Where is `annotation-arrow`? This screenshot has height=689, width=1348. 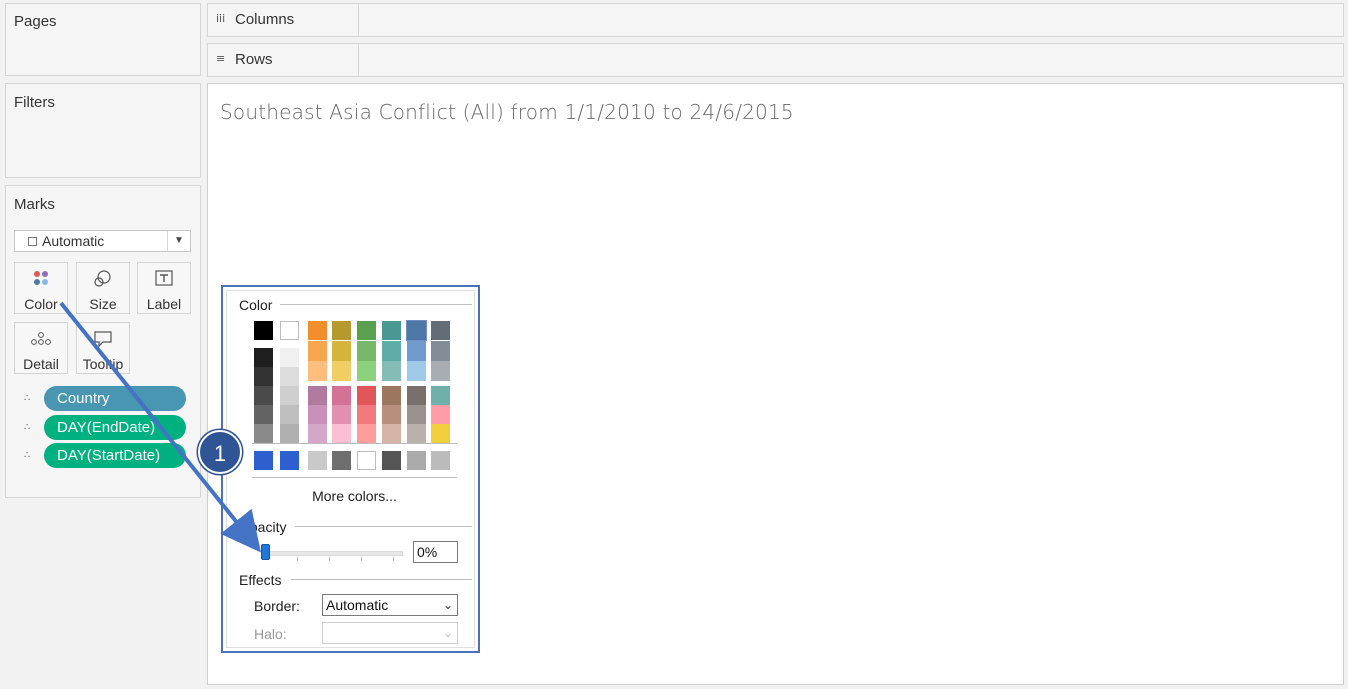
annotation-arrow is located at coordinates (160, 427).